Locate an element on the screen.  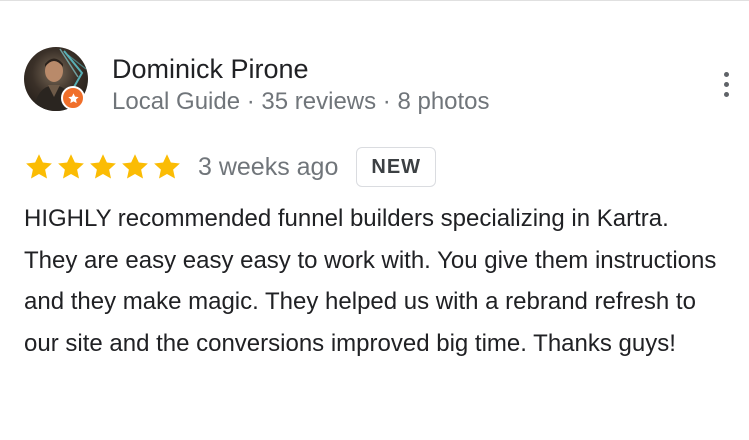
local-guide-star-icon is located at coordinates (73, 97).